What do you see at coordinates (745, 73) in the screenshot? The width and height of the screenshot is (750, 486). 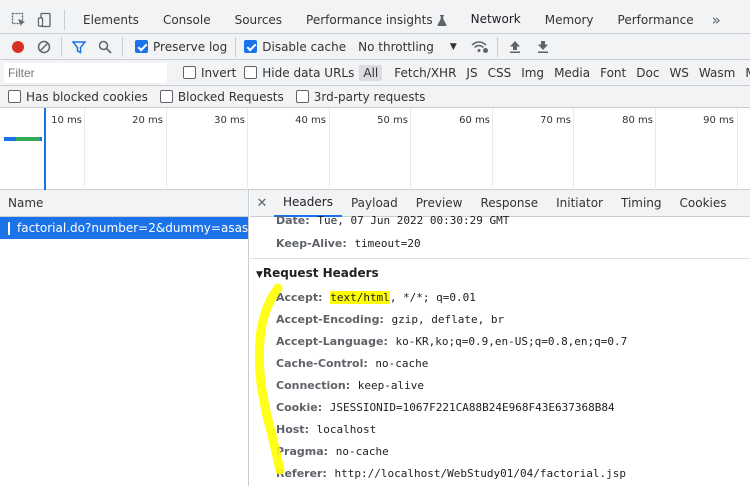 I see `type-filter-manifest: Manifest` at bounding box center [745, 73].